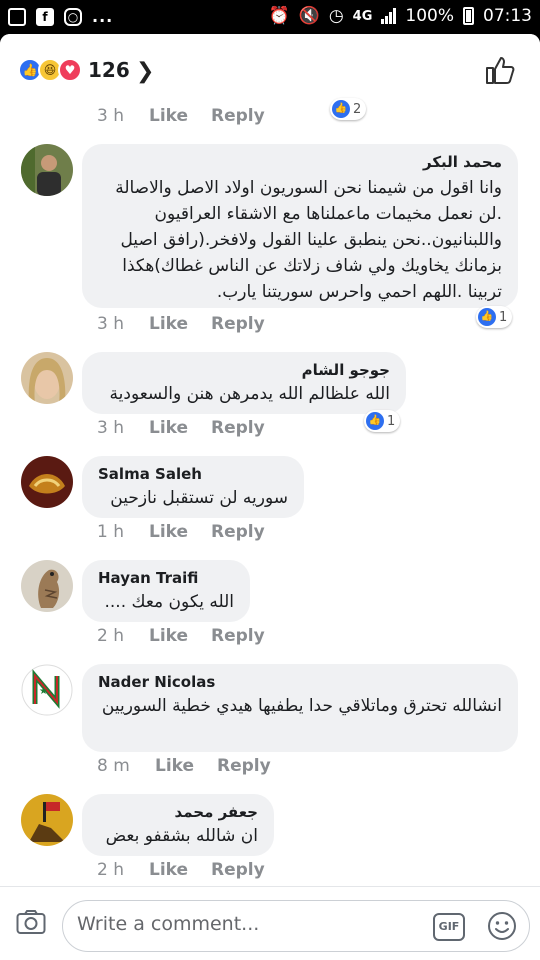  Describe the element at coordinates (193, 474) in the screenshot. I see `commenter-name: Salma Saleh` at that location.